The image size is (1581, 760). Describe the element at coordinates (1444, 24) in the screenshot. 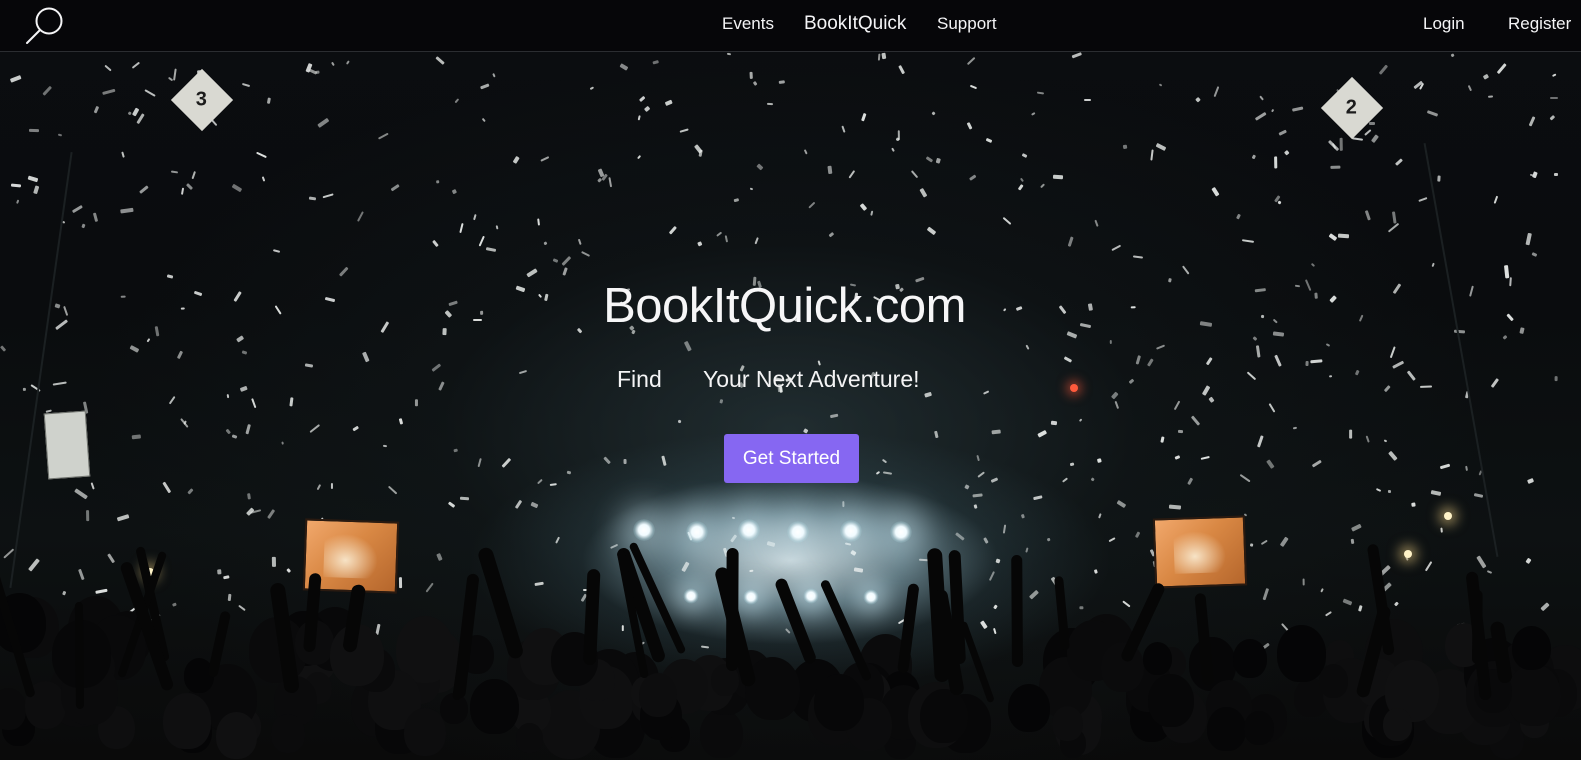

I see `nav-link-login: Login` at that location.